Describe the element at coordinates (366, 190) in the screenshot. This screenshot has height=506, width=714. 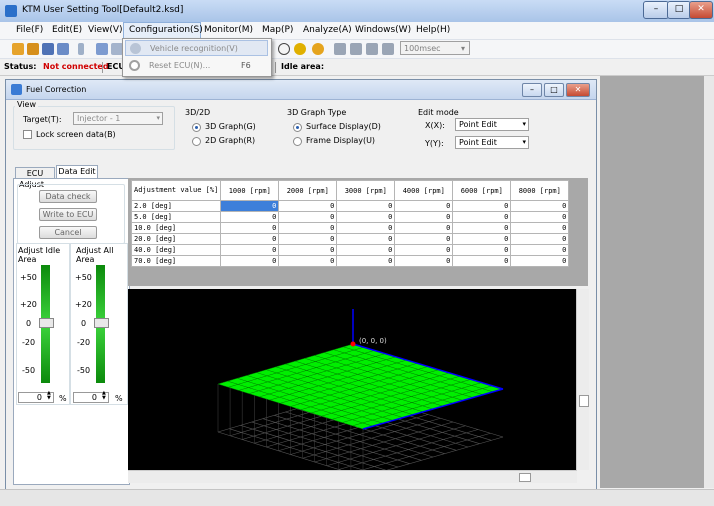
I see `column-header: 3000 [rpm]` at that location.